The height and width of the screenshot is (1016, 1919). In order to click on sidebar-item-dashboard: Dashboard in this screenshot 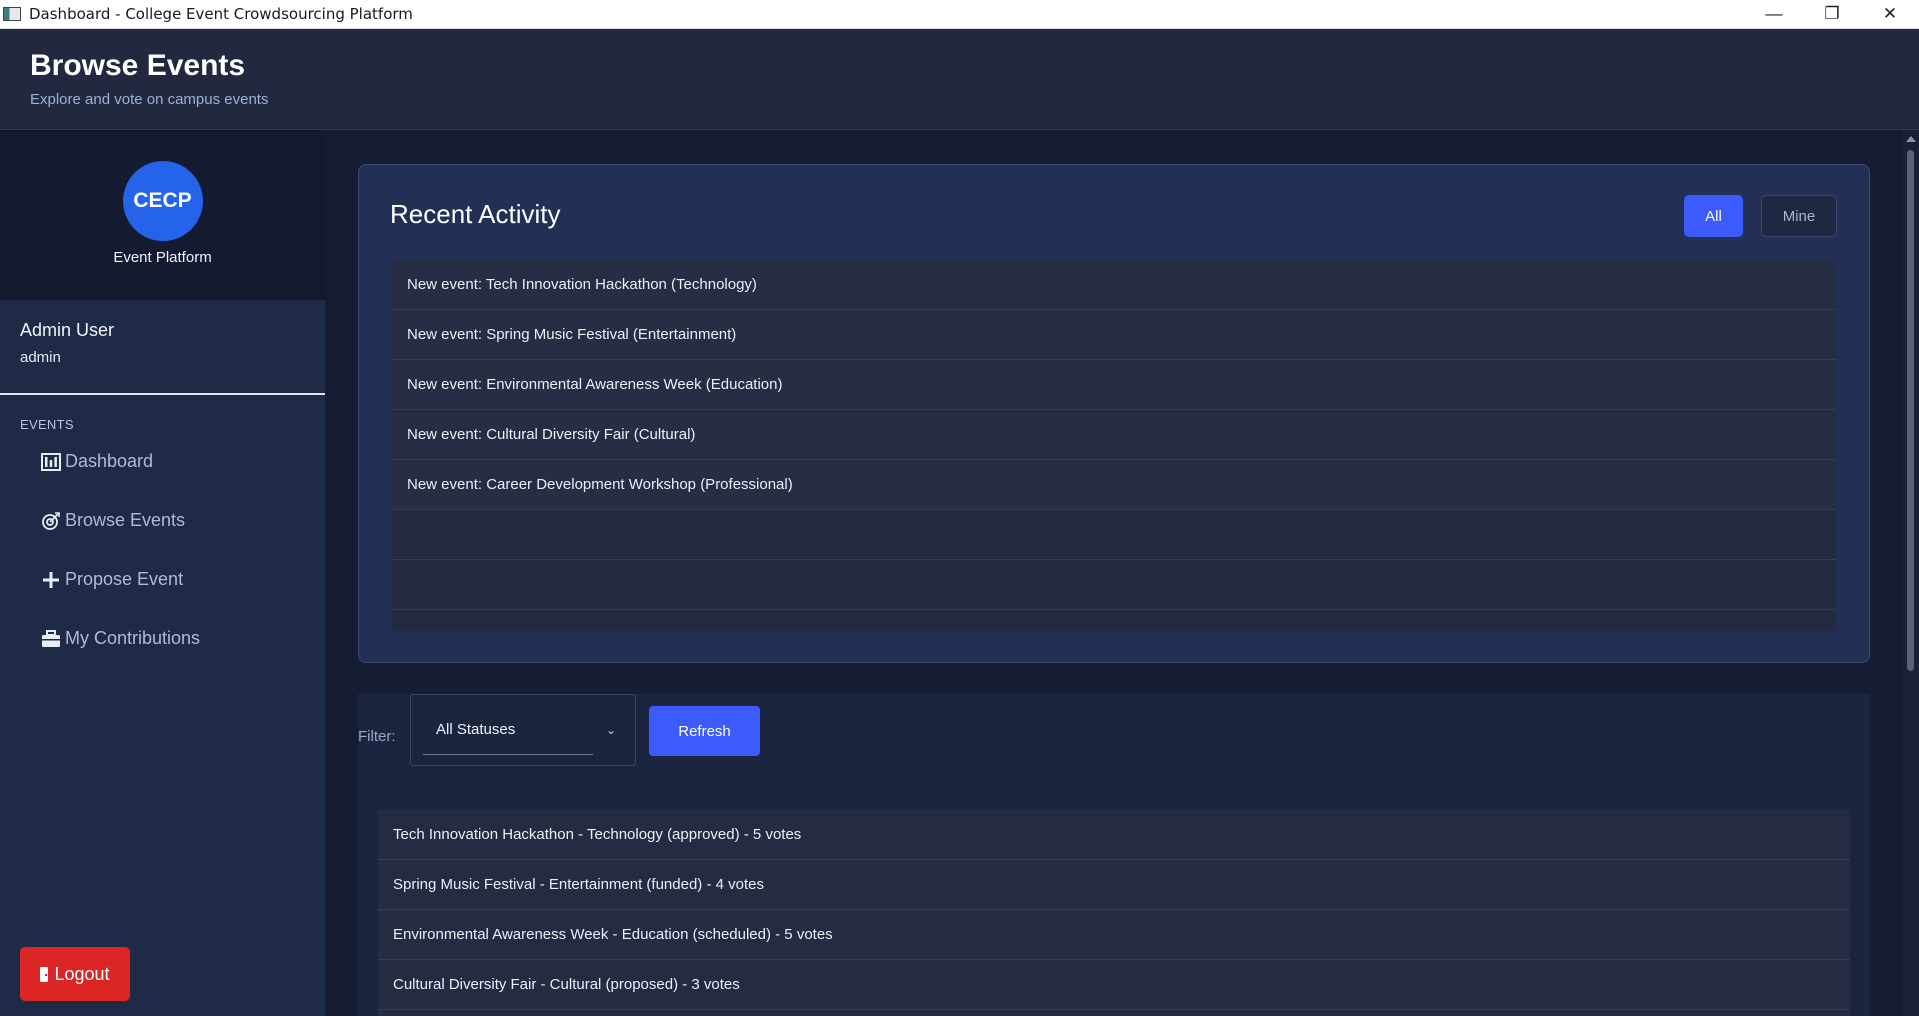, I will do `click(162, 461)`.